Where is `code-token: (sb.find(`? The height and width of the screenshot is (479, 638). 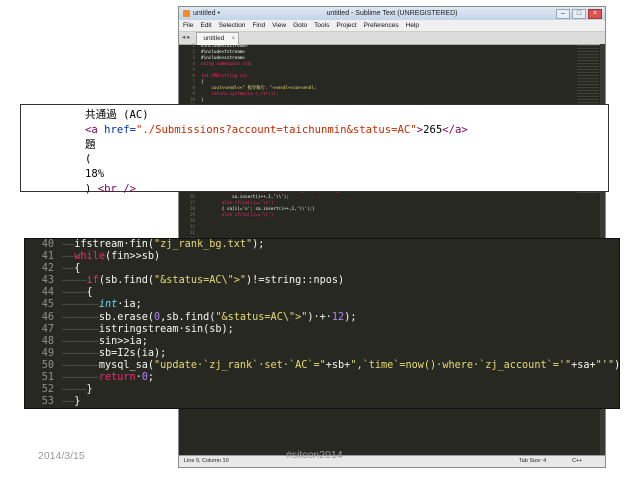 code-token: (sb.find( is located at coordinates (126, 281).